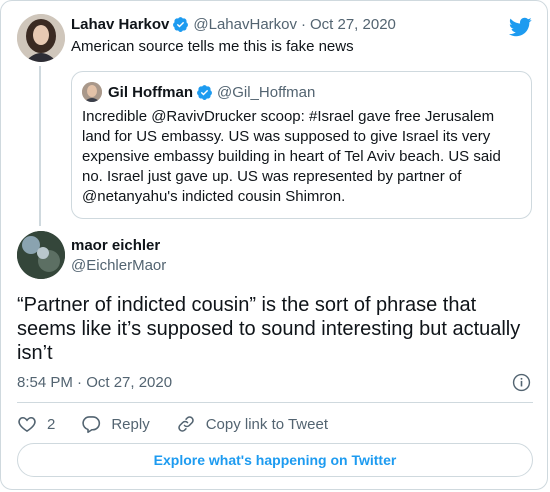 This screenshot has height=492, width=550. I want to click on tweet-date: Oct 27, 2020, so click(353, 24).